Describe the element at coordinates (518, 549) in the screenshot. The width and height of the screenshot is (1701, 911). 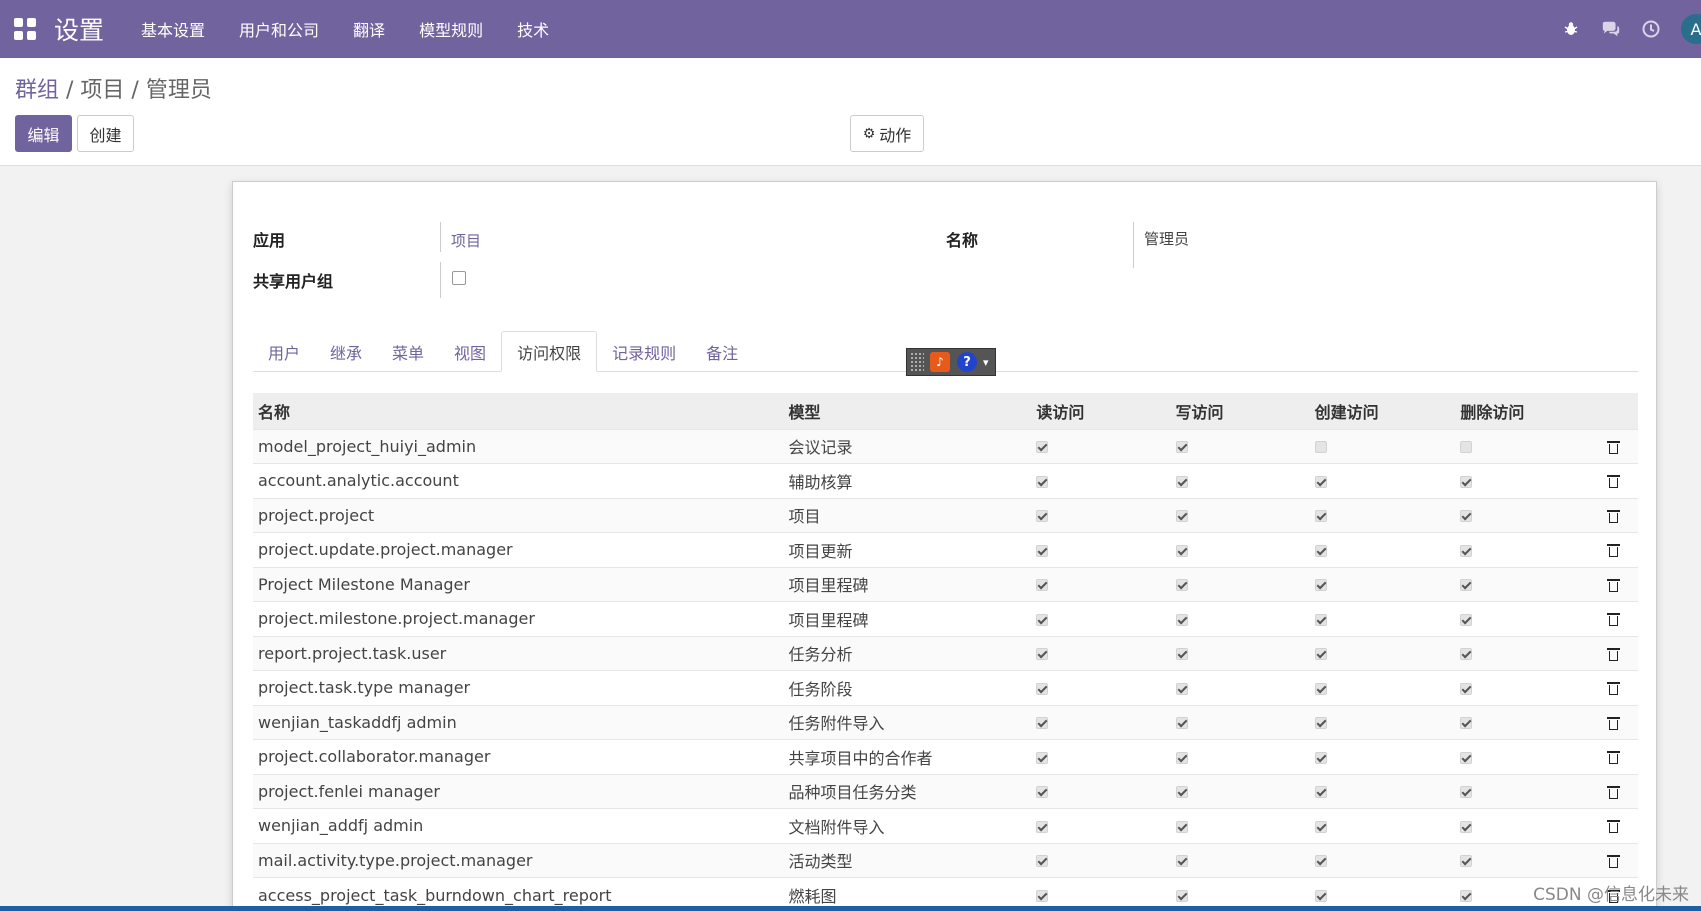
I see `row-name-cell: project.update.project.manager` at that location.